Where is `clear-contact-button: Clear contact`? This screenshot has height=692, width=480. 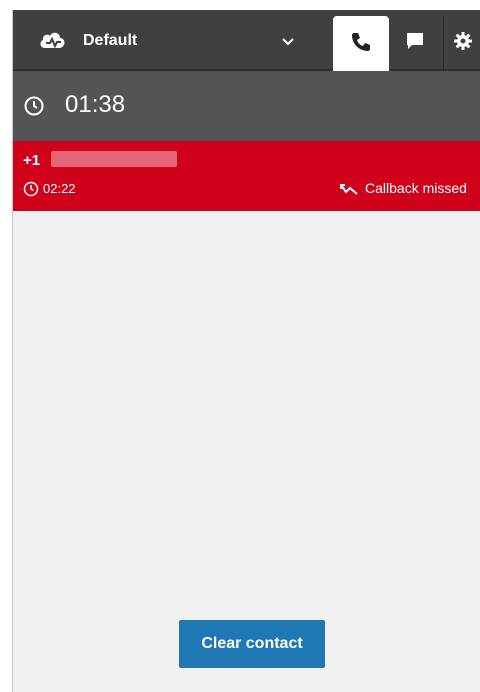
clear-contact-button: Clear contact is located at coordinates (252, 644).